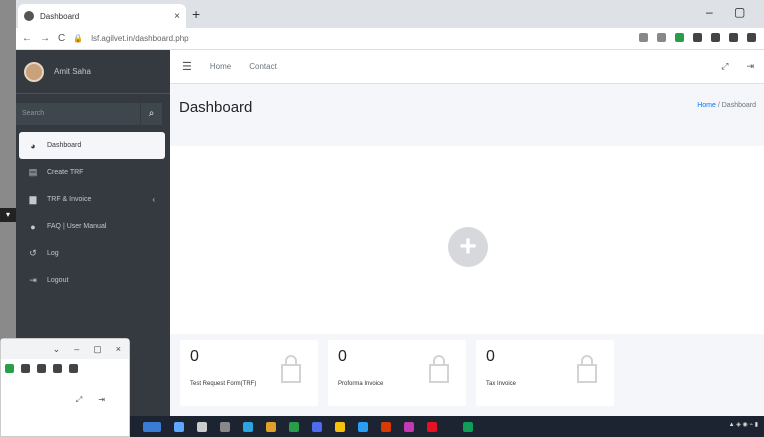 The width and height of the screenshot is (764, 437). I want to click on url-field: lsf.agilvet.in/dashboard.php, so click(139, 38).